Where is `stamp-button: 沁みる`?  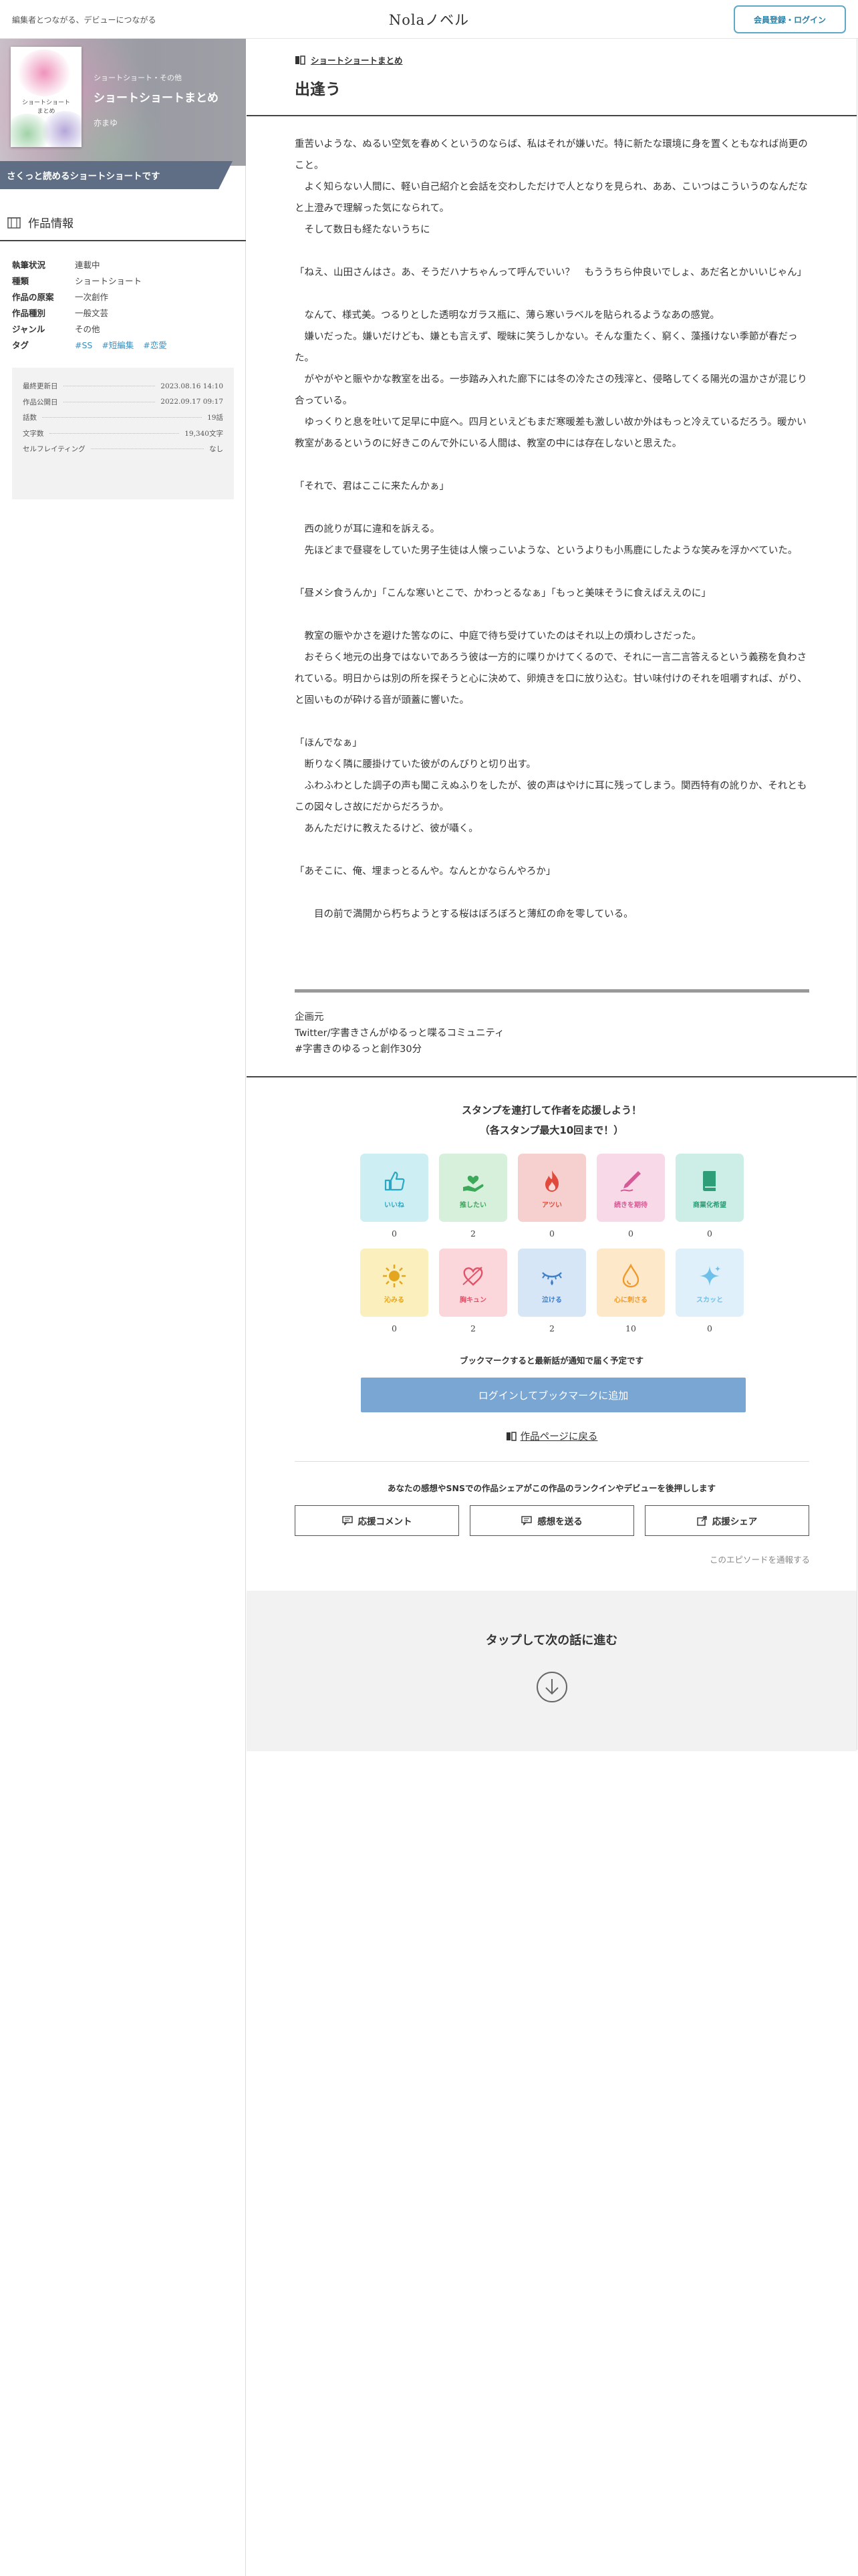
stamp-button: 沁みる is located at coordinates (394, 1283).